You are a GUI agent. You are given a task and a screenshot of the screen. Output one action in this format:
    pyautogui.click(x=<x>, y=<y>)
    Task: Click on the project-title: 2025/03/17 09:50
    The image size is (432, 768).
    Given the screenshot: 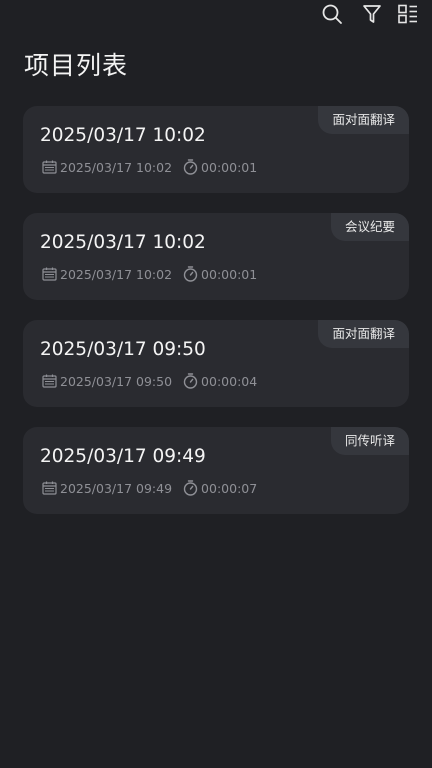 What is the action you would take?
    pyautogui.click(x=123, y=349)
    